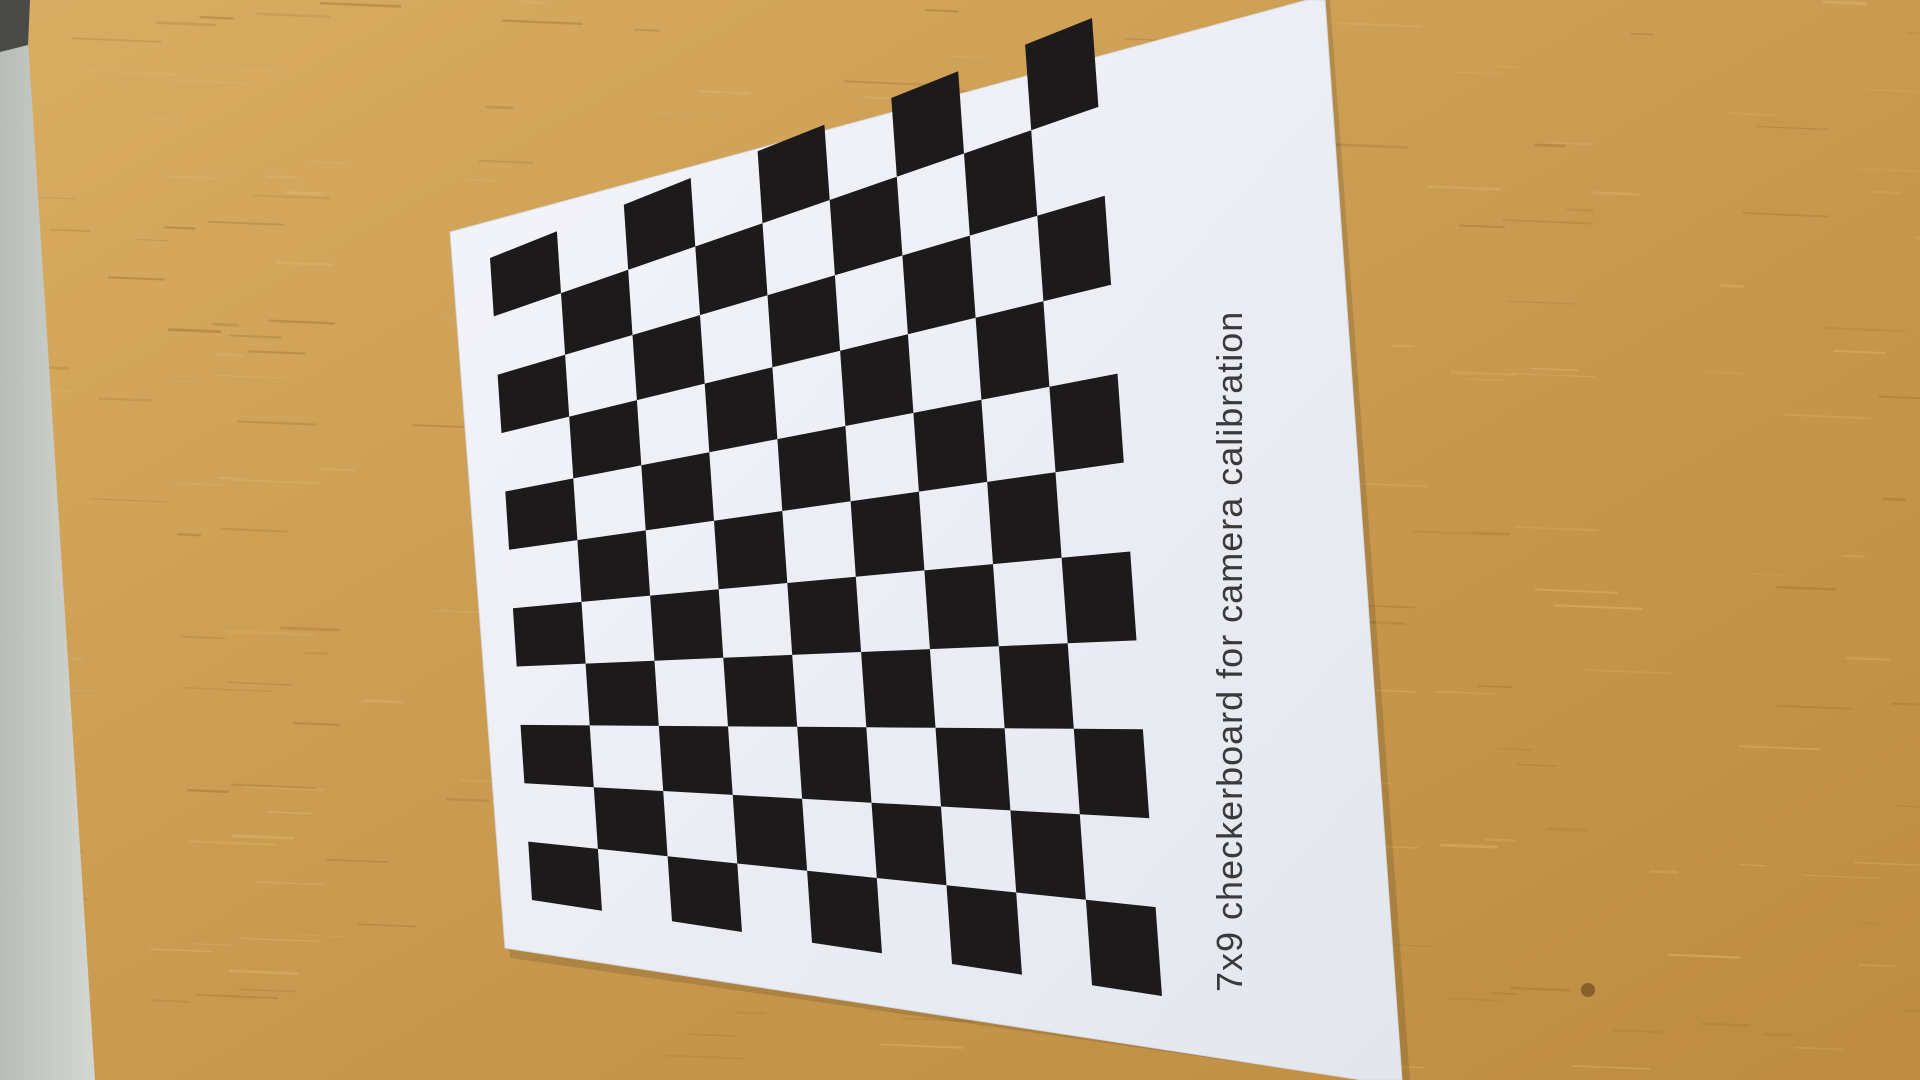 This screenshot has height=1080, width=1920. What do you see at coordinates (15, 26) in the screenshot?
I see `wall-top-shadow` at bounding box center [15, 26].